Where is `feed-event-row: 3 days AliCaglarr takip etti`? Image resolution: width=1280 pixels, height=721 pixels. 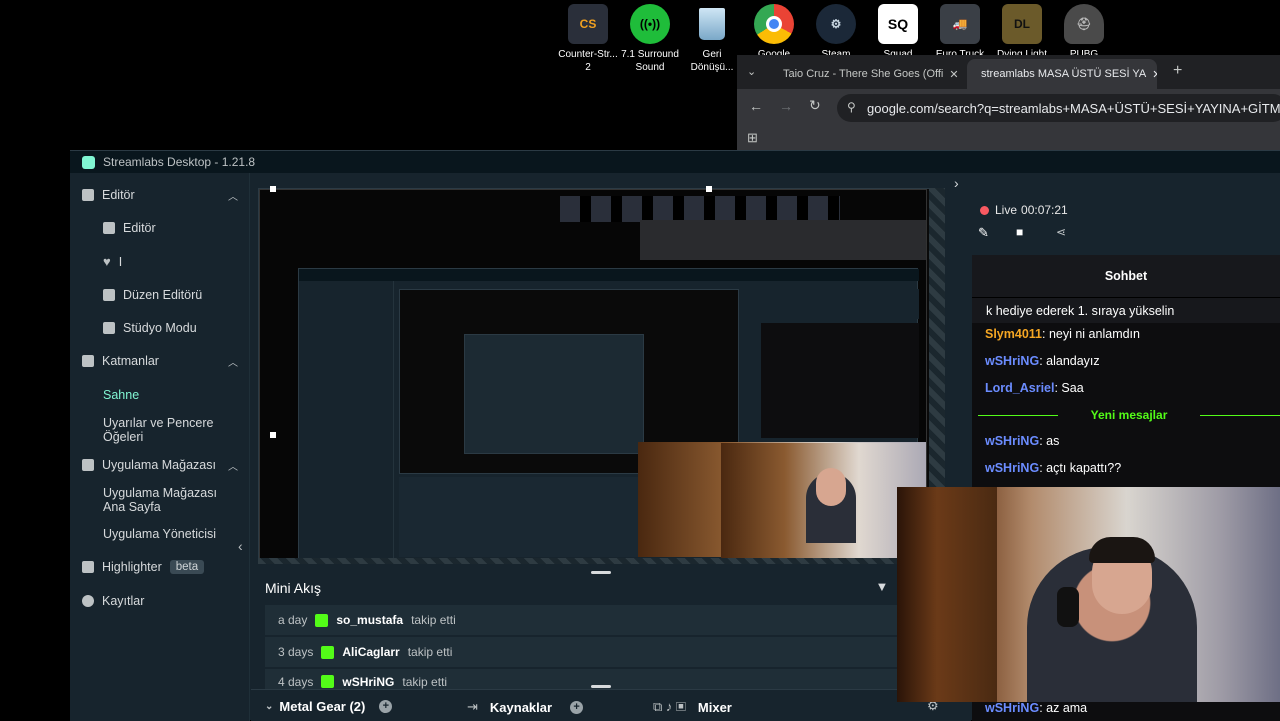 feed-event-row: 3 days AliCaglarr takip etti is located at coordinates (618, 652).